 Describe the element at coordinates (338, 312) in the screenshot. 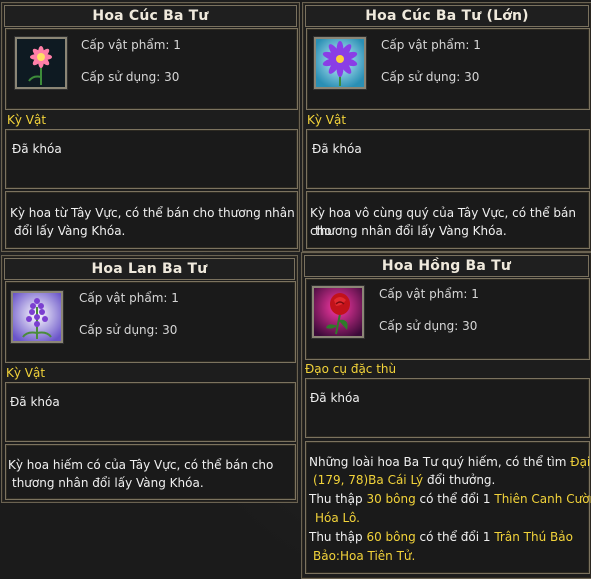

I see `red-rose-icon` at that location.